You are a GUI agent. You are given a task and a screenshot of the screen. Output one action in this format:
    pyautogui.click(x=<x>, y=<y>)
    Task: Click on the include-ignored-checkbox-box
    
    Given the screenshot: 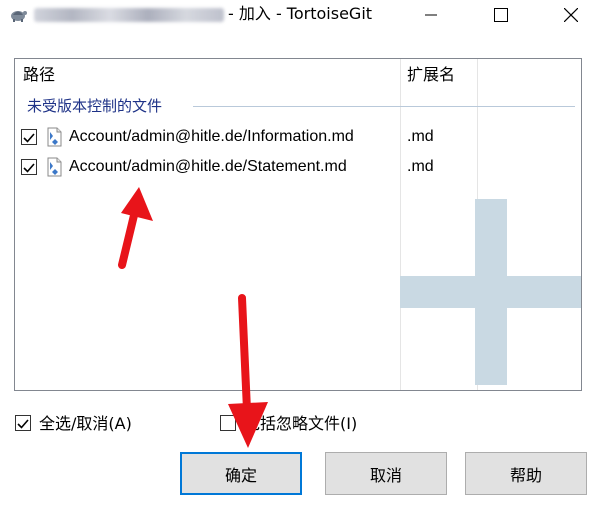 What is the action you would take?
    pyautogui.click(x=228, y=423)
    